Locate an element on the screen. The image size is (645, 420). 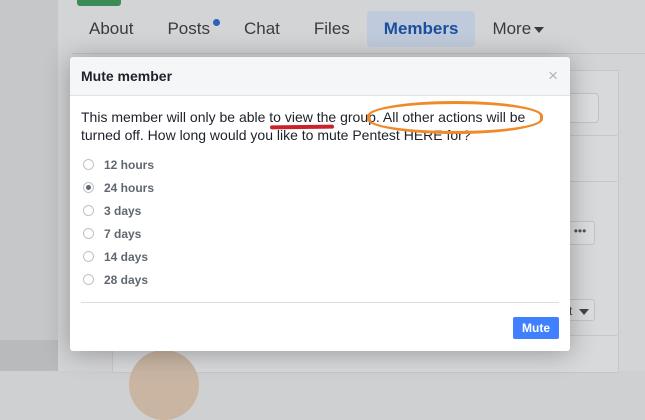
tab-posts-label: Posts is located at coordinates (188, 28).